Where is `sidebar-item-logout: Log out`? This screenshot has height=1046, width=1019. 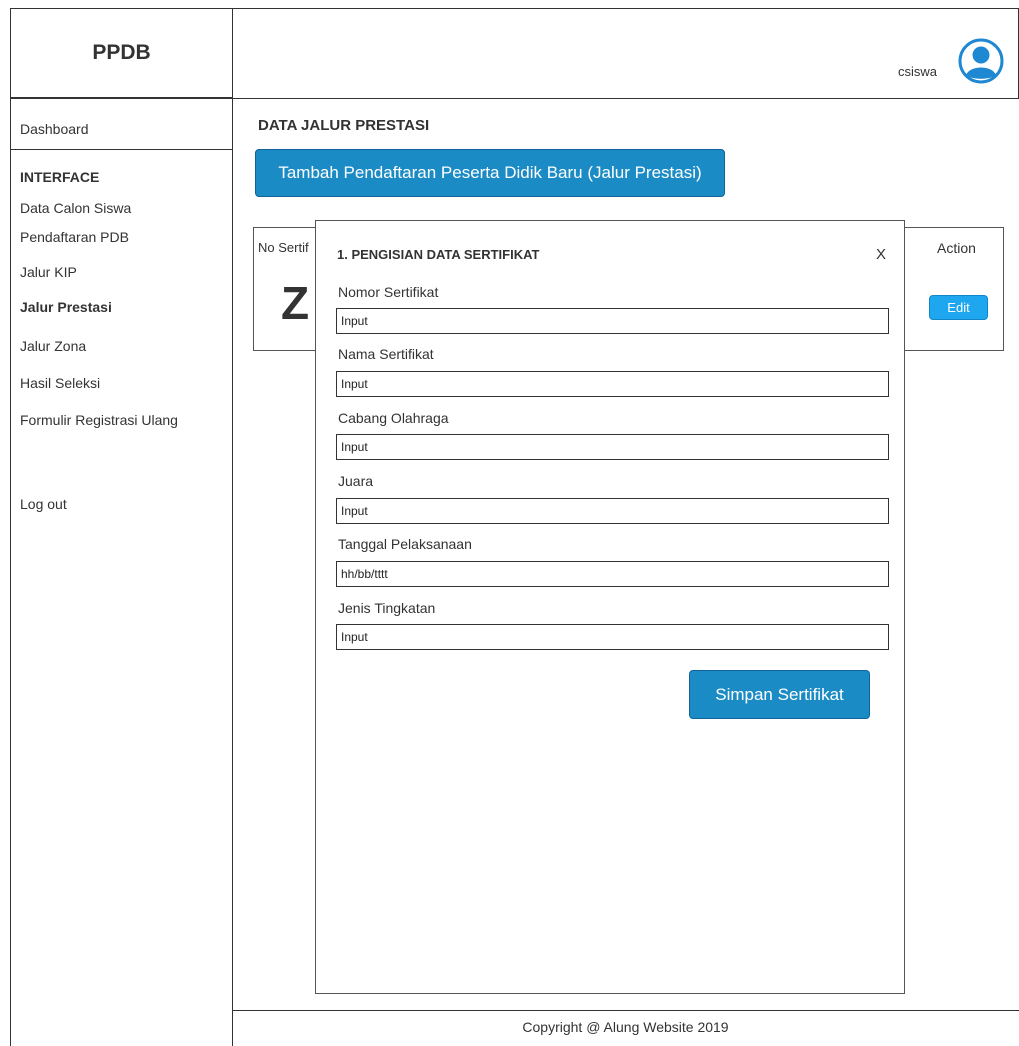 sidebar-item-logout: Log out is located at coordinates (43, 504).